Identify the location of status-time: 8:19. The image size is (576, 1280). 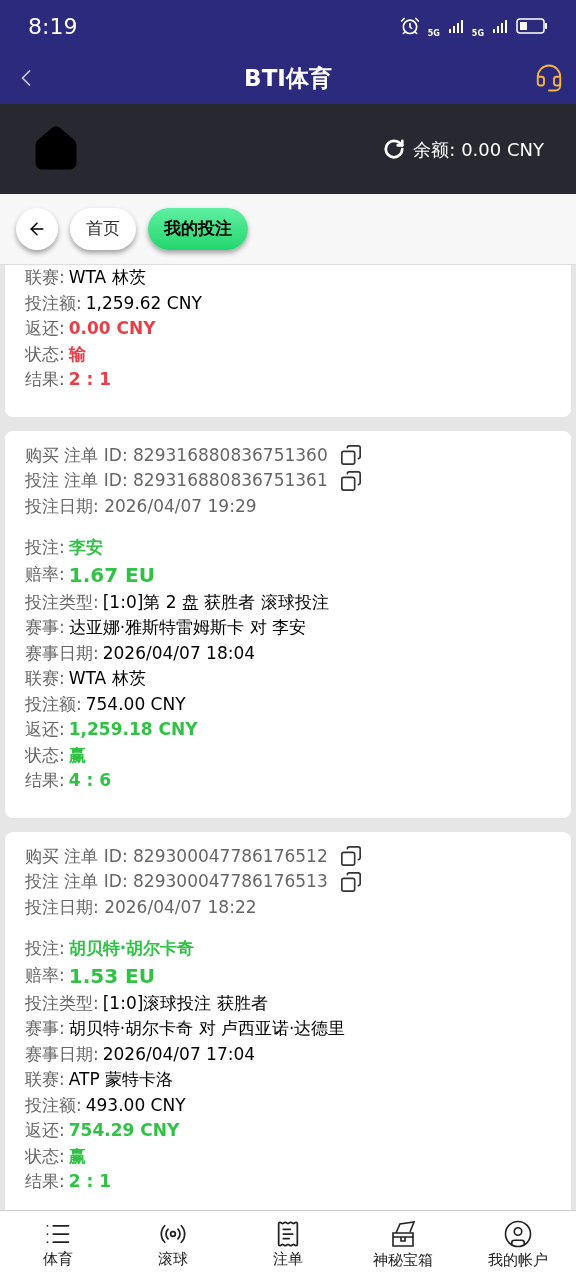
(53, 26).